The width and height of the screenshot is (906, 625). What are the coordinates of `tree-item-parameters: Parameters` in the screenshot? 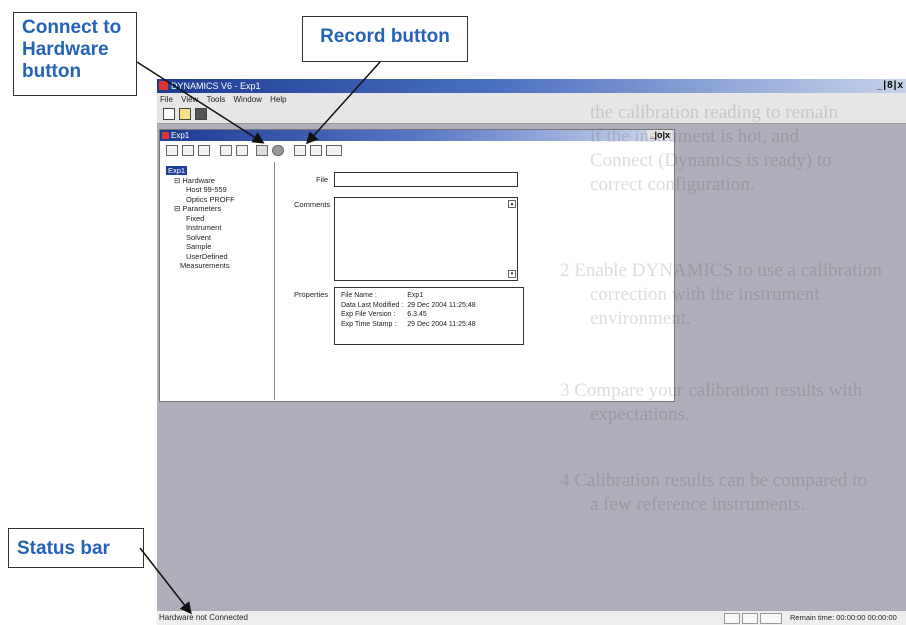 It's located at (201, 208).